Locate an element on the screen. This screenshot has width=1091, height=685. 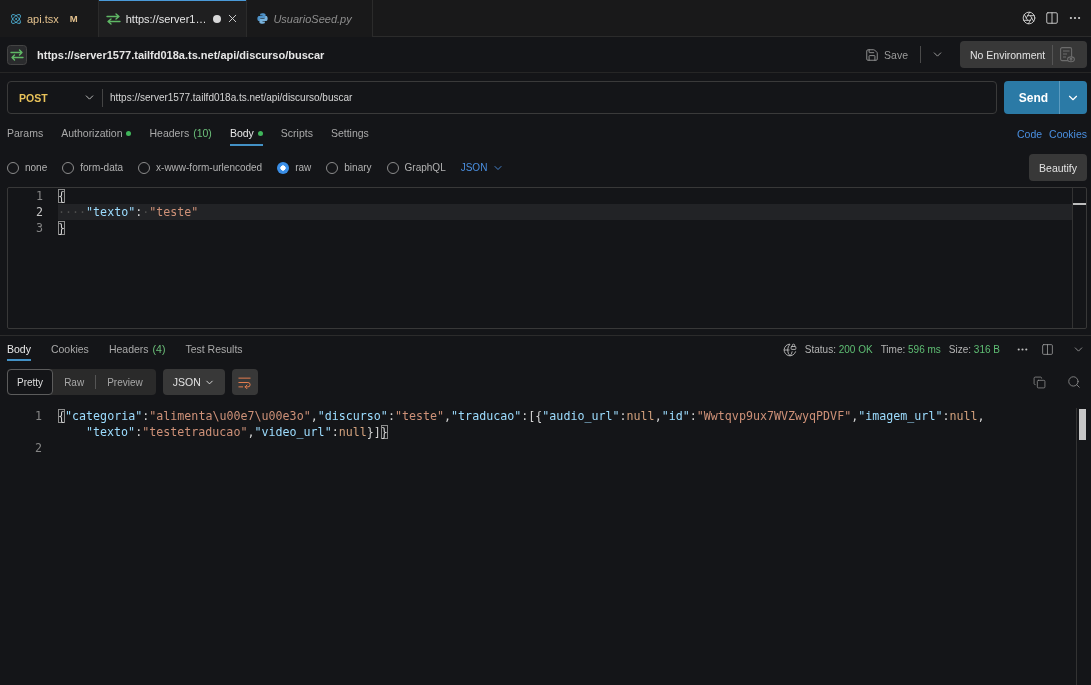
view-tab: Pretty is located at coordinates (30, 382).